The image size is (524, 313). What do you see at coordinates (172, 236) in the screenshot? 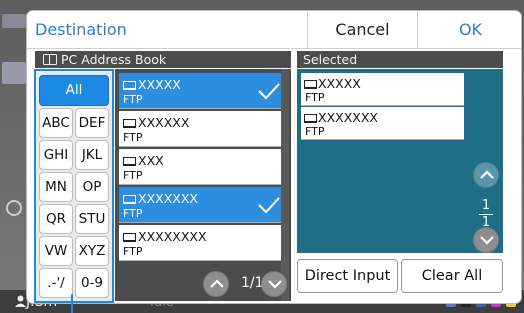
I see `item-name: XXXXXXXX` at bounding box center [172, 236].